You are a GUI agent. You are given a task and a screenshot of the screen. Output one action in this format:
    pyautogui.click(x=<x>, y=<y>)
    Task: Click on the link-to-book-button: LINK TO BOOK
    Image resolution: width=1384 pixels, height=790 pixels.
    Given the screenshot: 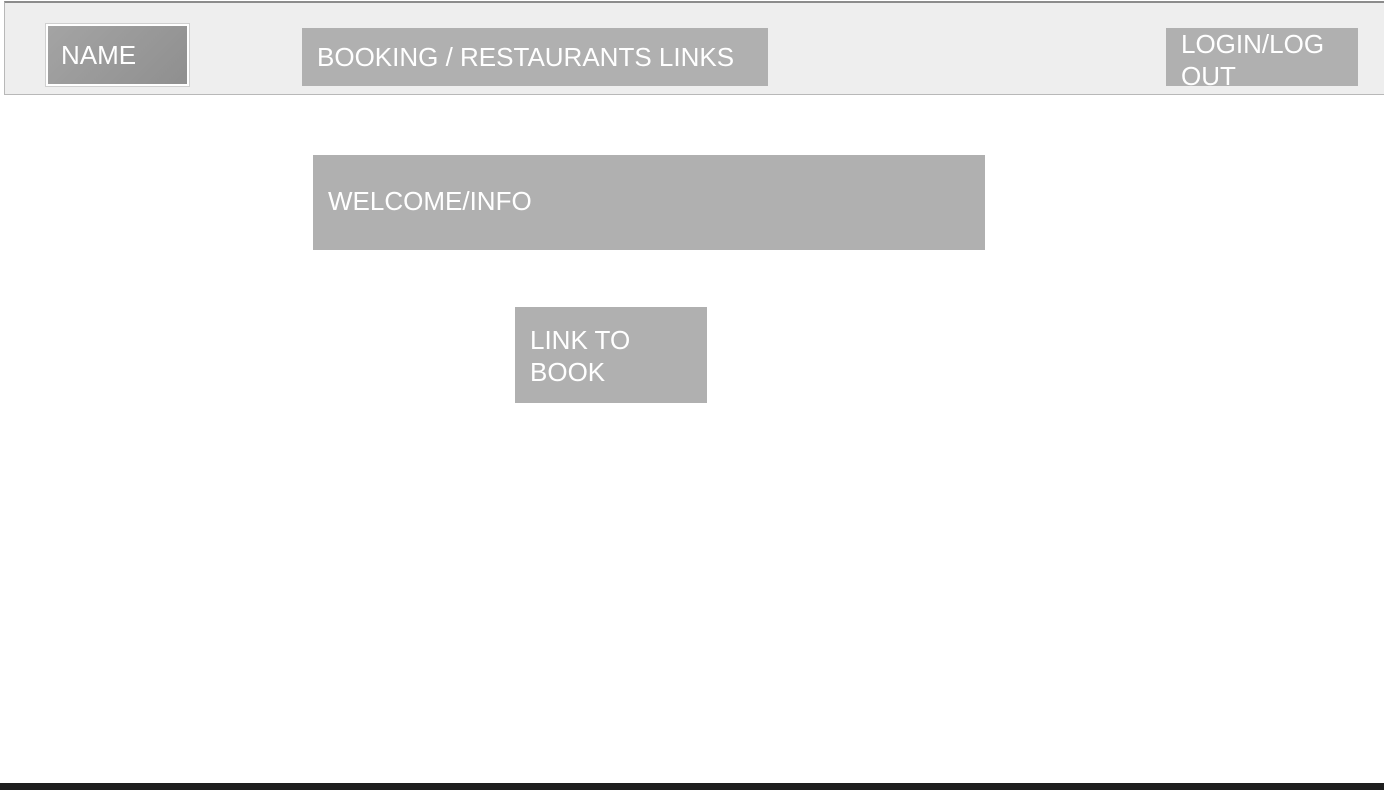 What is the action you would take?
    pyautogui.click(x=611, y=355)
    